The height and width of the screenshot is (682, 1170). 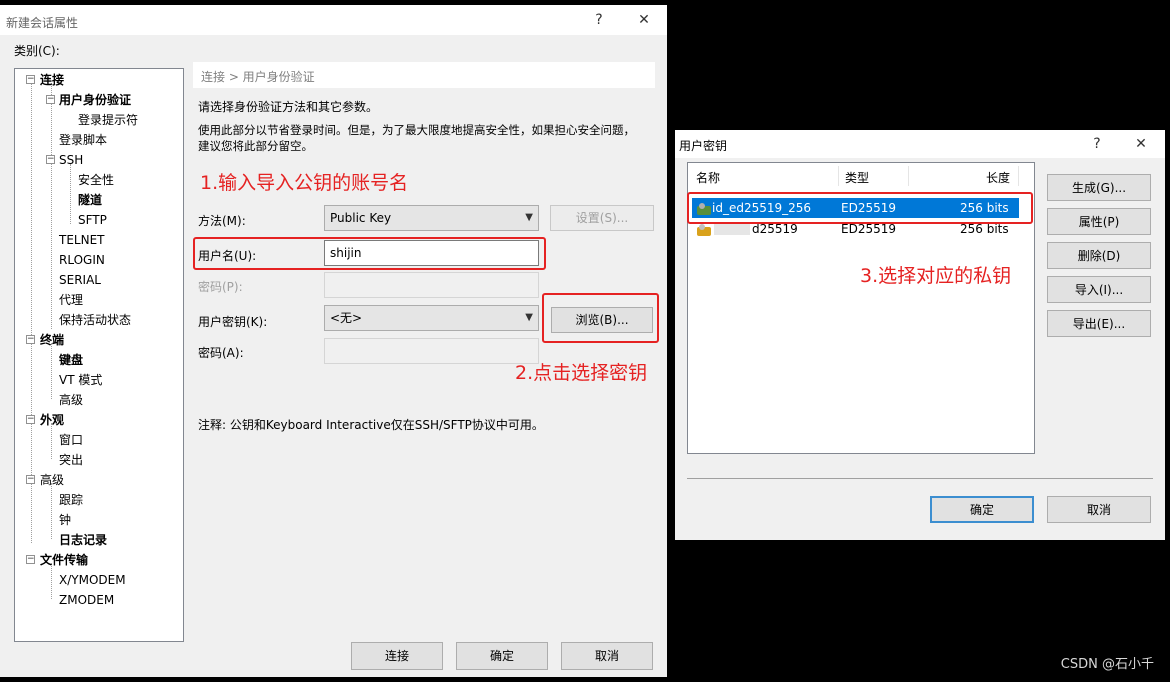 I want to click on tree-item-serial: SERIAL, so click(x=80, y=280).